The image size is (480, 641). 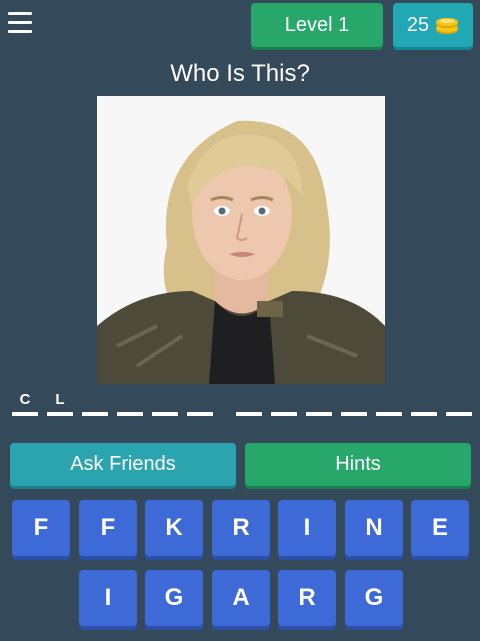 What do you see at coordinates (20, 23) in the screenshot?
I see `menu-icon` at bounding box center [20, 23].